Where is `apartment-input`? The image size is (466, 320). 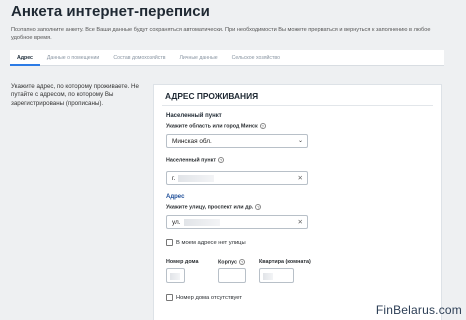 apartment-input is located at coordinates (276, 275).